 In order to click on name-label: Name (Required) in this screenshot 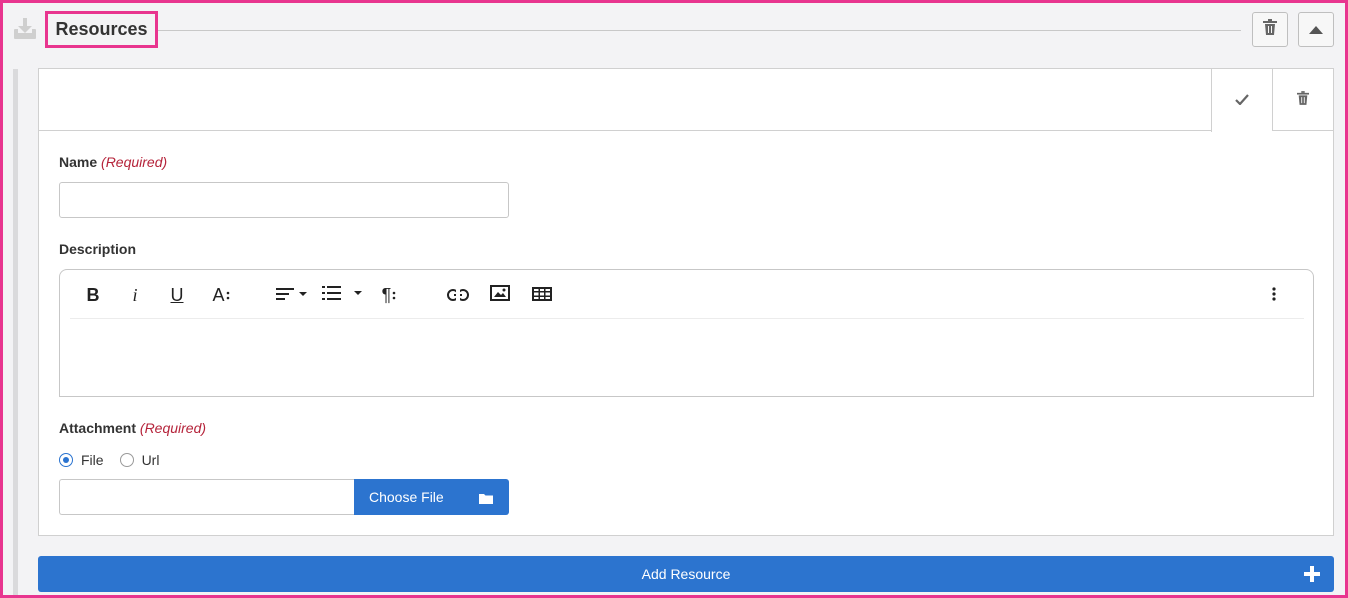, I will do `click(113, 162)`.